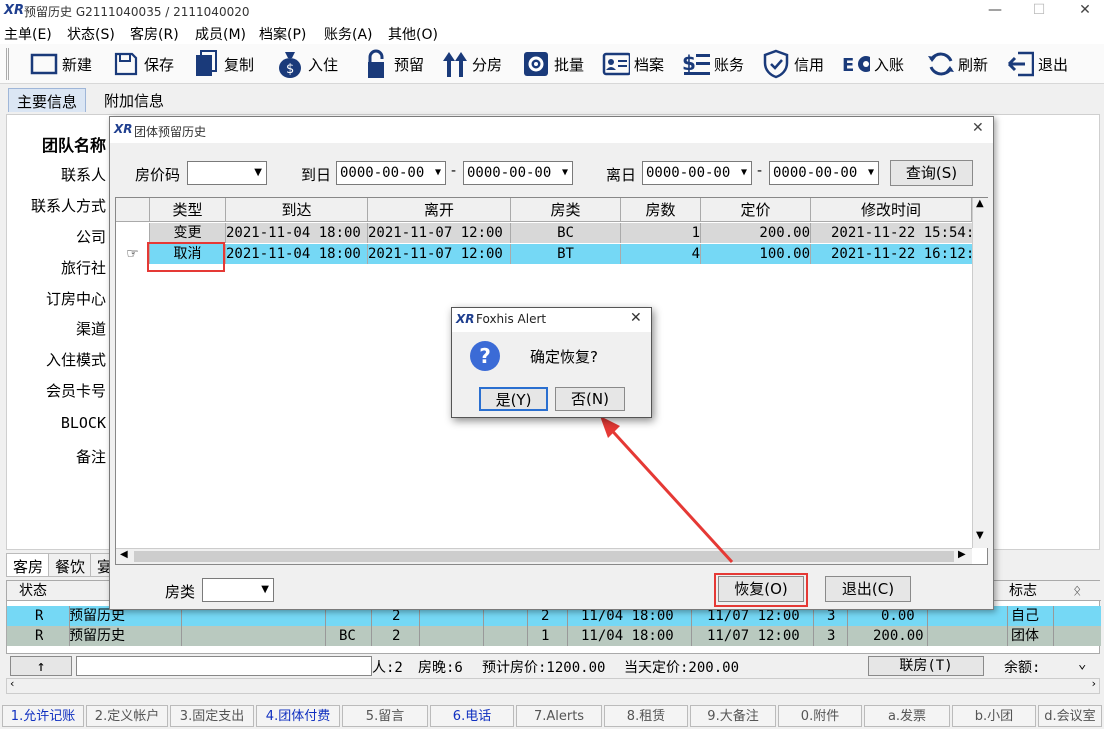 The image size is (1104, 729). Describe the element at coordinates (697, 173) in the screenshot. I see `departure-from-input: 0000-00-00 ▼` at that location.